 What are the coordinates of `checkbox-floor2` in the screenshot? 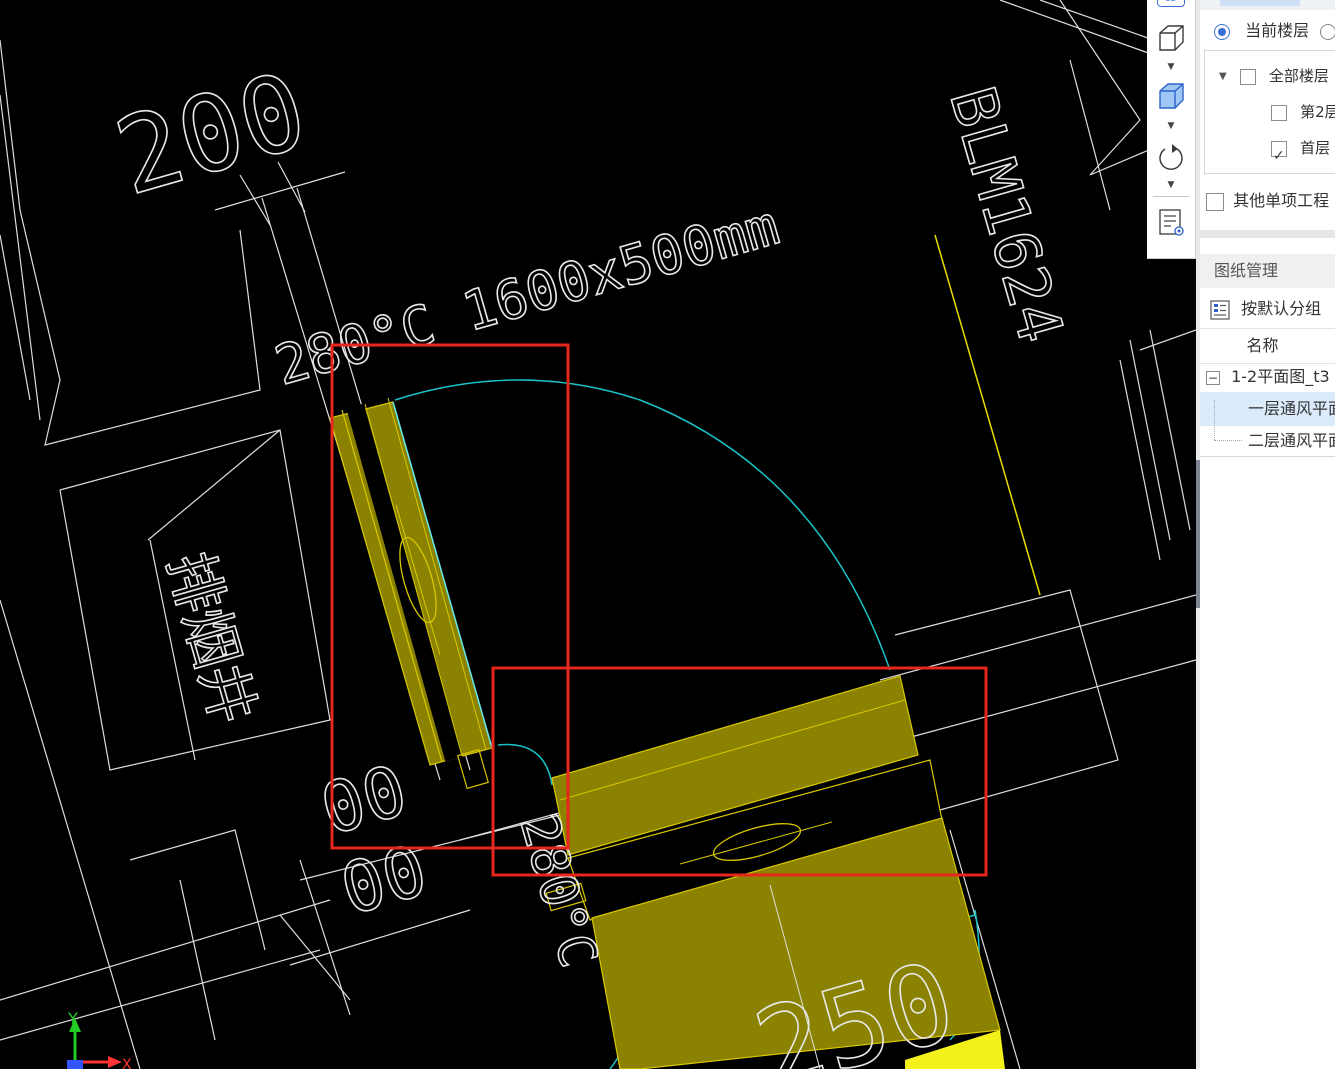 It's located at (1279, 112).